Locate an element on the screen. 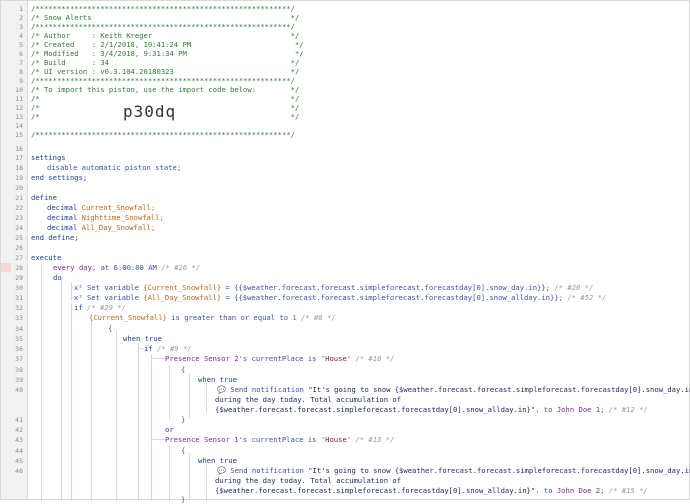  line-number: 16 is located at coordinates (19, 149).